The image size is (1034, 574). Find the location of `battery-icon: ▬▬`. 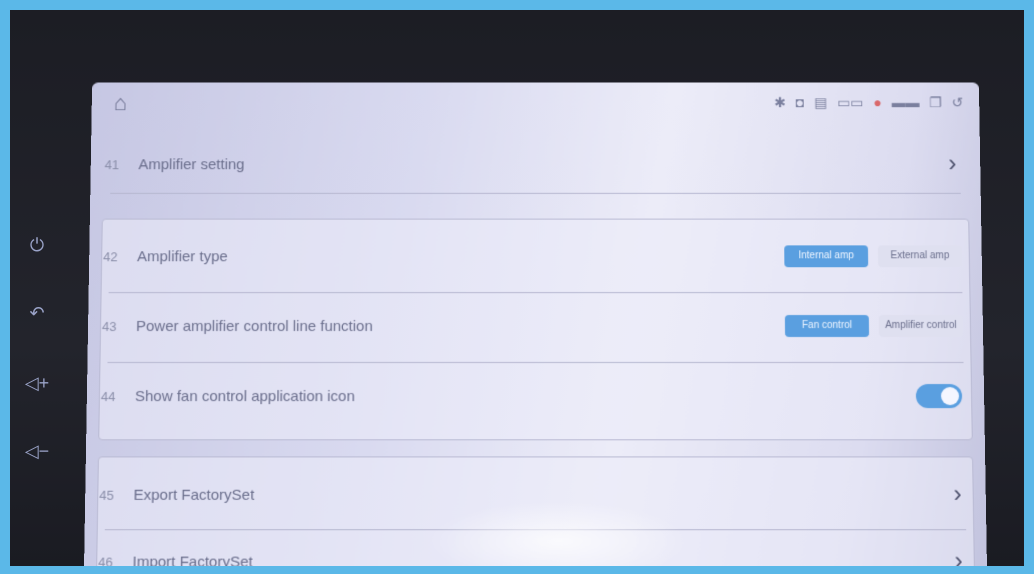

battery-icon: ▬▬ is located at coordinates (905, 102).